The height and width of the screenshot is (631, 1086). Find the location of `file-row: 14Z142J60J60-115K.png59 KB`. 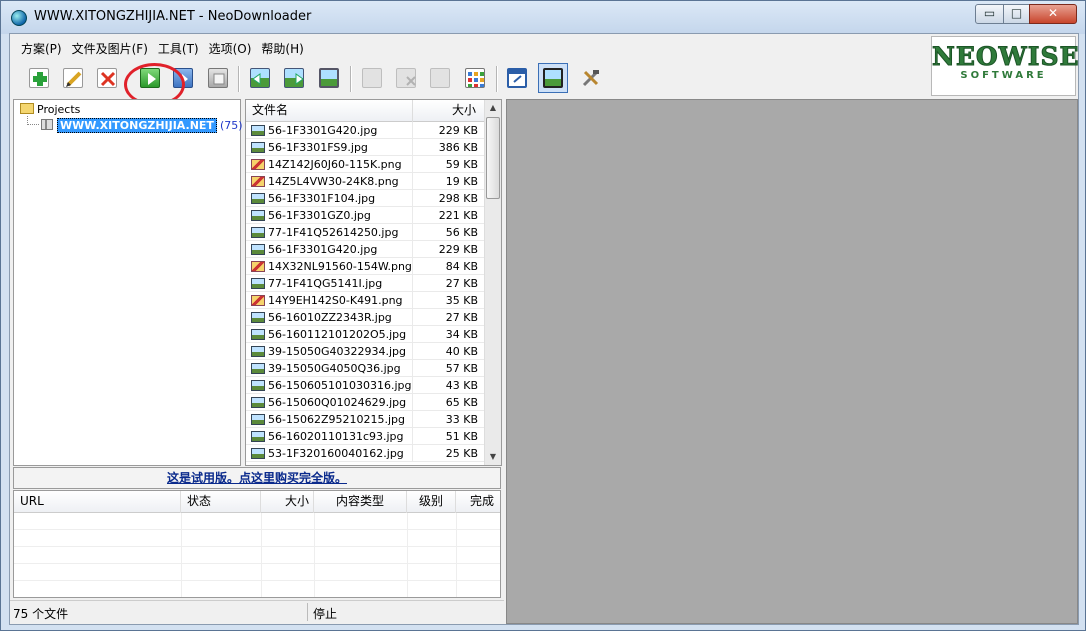

file-row: 14Z142J60J60-115K.png59 KB is located at coordinates (365, 164).